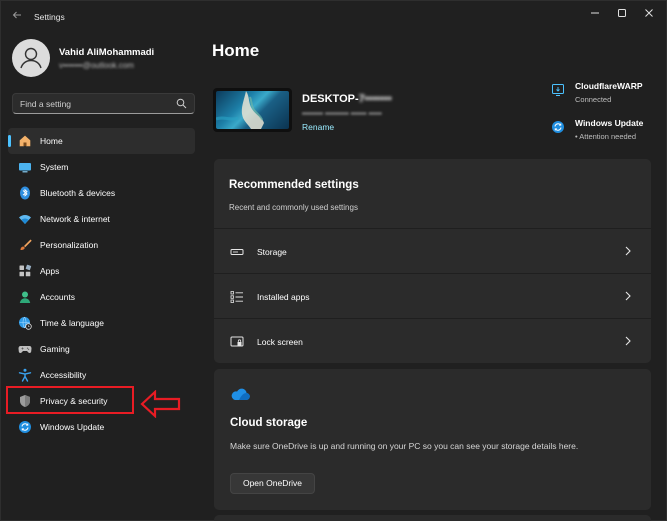 The height and width of the screenshot is (521, 667). I want to click on wallpaper-image, so click(252, 110).